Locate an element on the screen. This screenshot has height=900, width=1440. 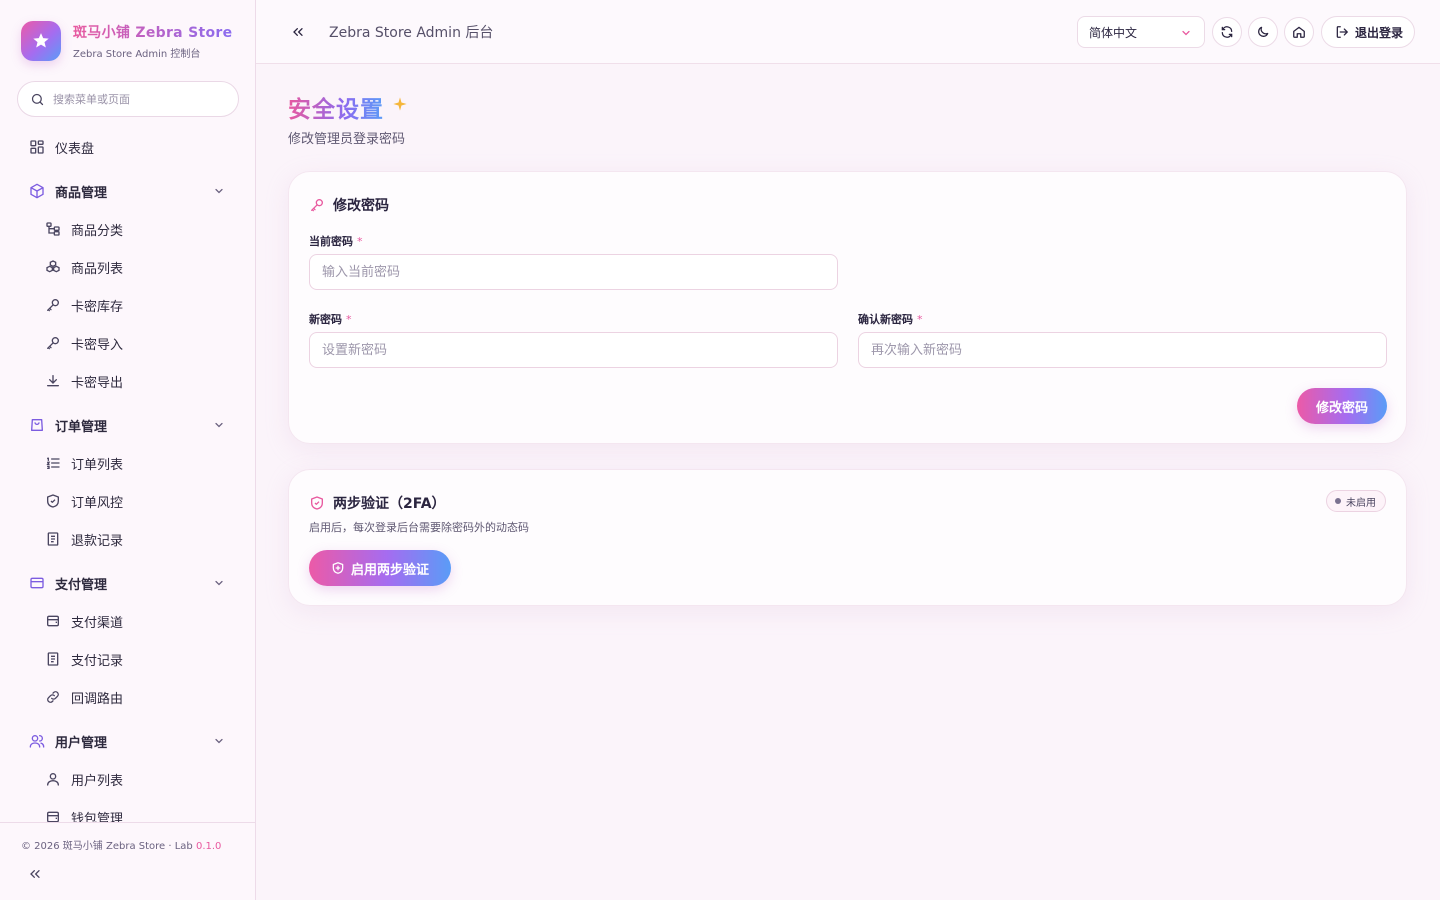
new-password-input is located at coordinates (573, 350).